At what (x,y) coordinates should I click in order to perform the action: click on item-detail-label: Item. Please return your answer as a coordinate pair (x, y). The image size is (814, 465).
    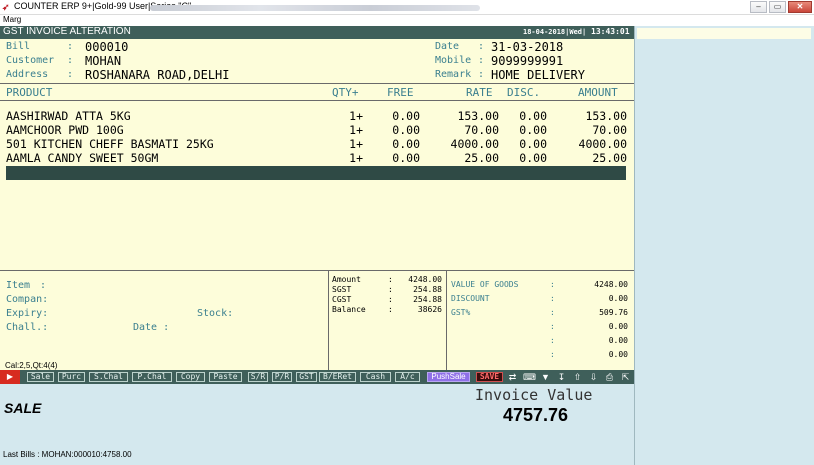
    Looking at the image, I should click on (18, 285).